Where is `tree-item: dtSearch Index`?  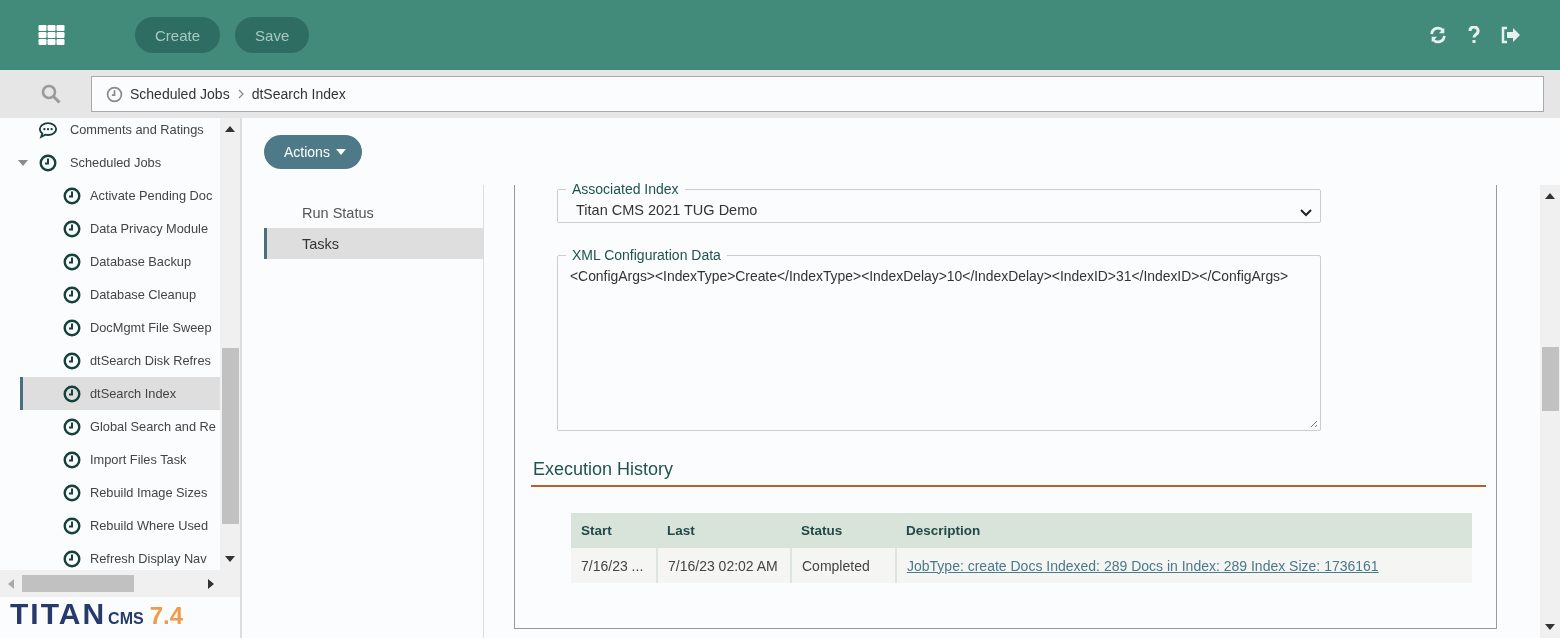
tree-item: dtSearch Index is located at coordinates (120, 393).